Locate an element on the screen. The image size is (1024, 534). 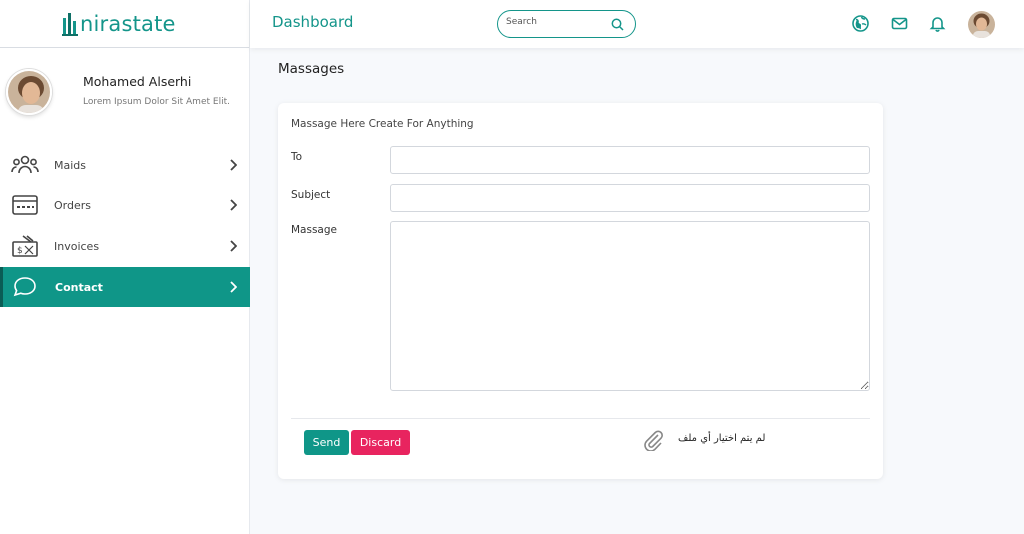
sidebar-item-invoices: $ Invoices is located at coordinates (125, 246).